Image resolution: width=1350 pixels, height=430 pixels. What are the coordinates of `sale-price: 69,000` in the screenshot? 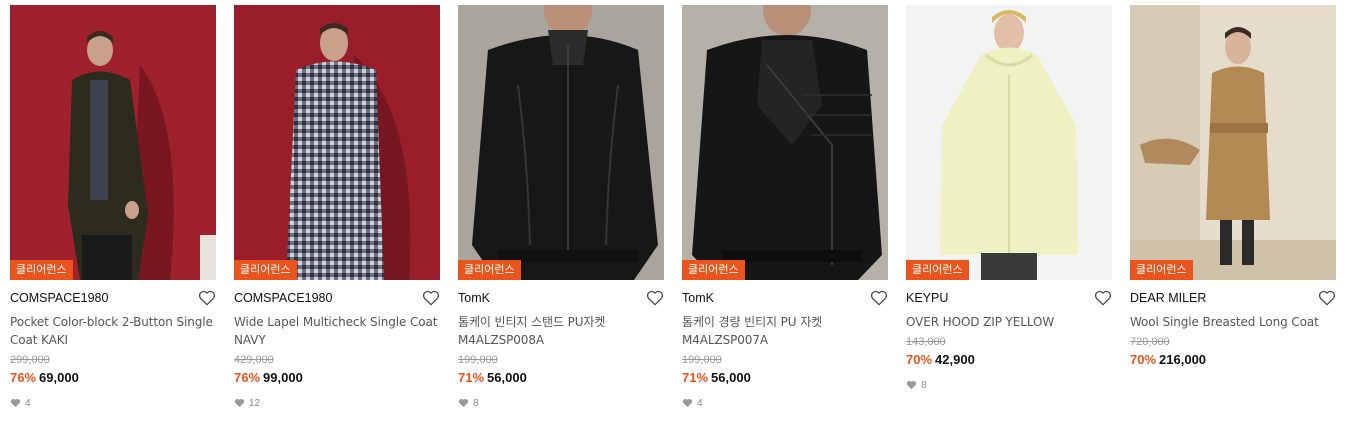 It's located at (59, 377).